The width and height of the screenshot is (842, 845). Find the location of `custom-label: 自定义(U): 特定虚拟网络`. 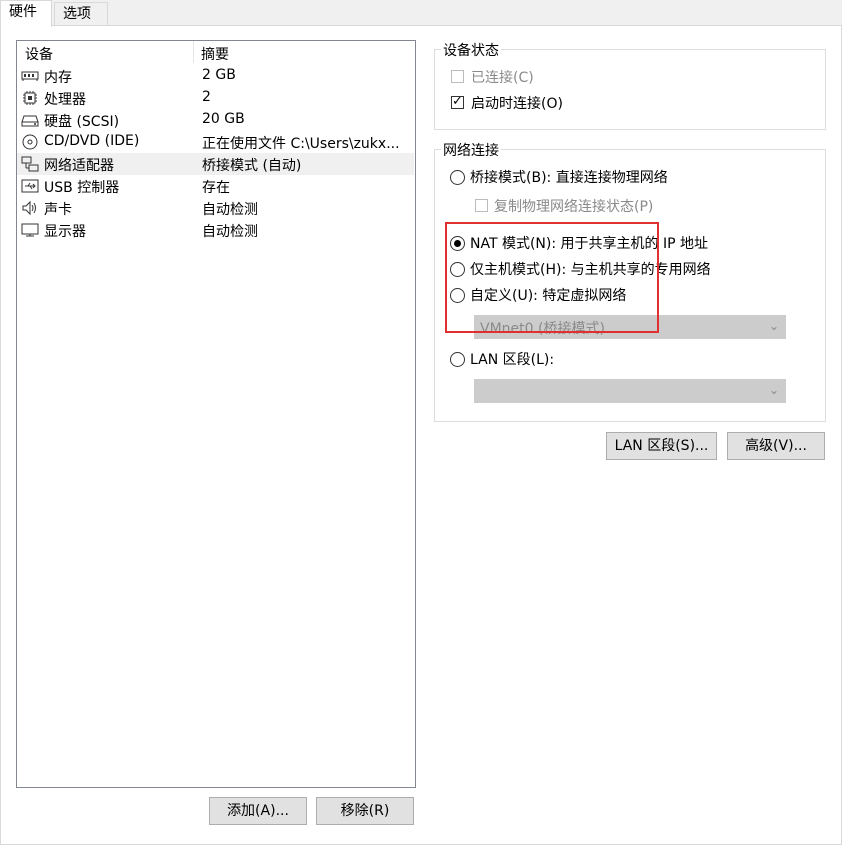

custom-label: 自定义(U): 特定虚拟网络 is located at coordinates (548, 296).